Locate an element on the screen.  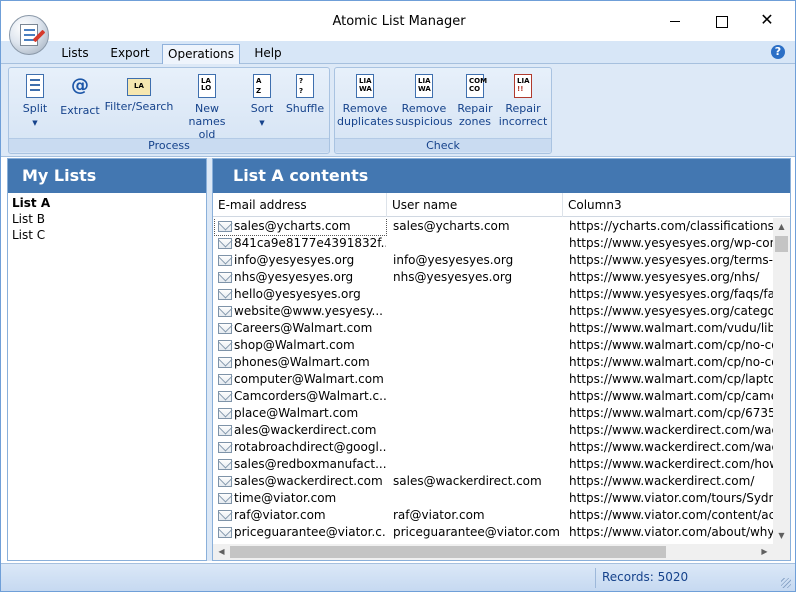
vertical-scrollbar: ▲ ▼ is located at coordinates (781, 381).